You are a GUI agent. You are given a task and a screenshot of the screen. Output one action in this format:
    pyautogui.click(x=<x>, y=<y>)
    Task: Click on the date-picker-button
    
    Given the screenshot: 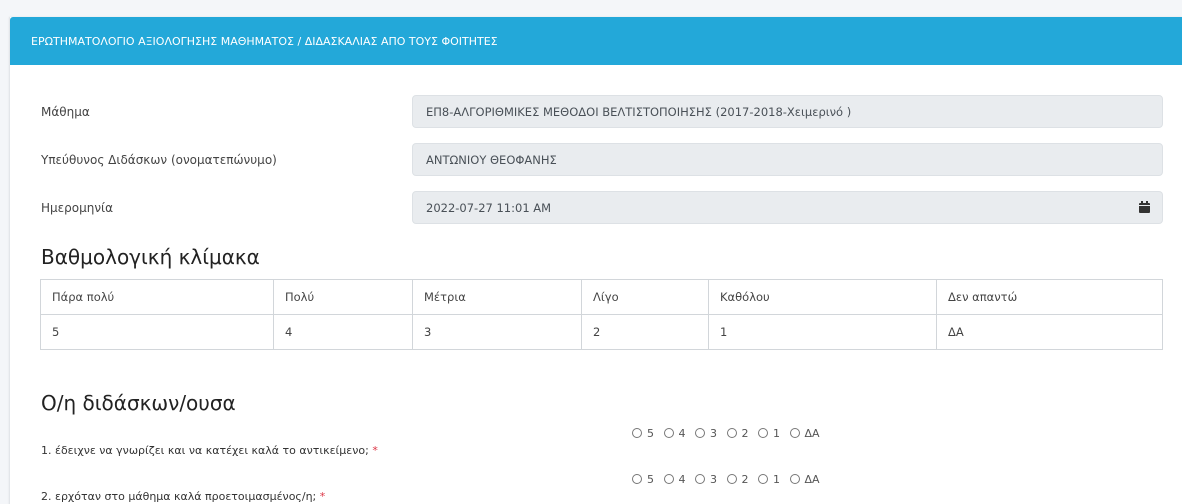 What is the action you would take?
    pyautogui.click(x=1145, y=207)
    